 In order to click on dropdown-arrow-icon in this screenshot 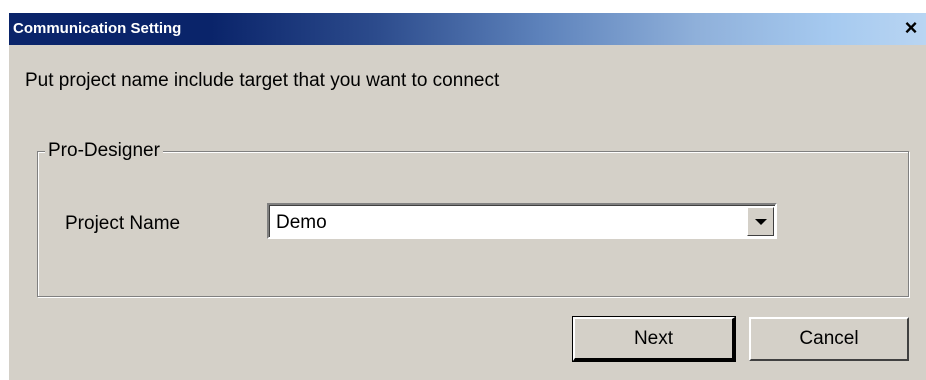, I will do `click(760, 221)`.